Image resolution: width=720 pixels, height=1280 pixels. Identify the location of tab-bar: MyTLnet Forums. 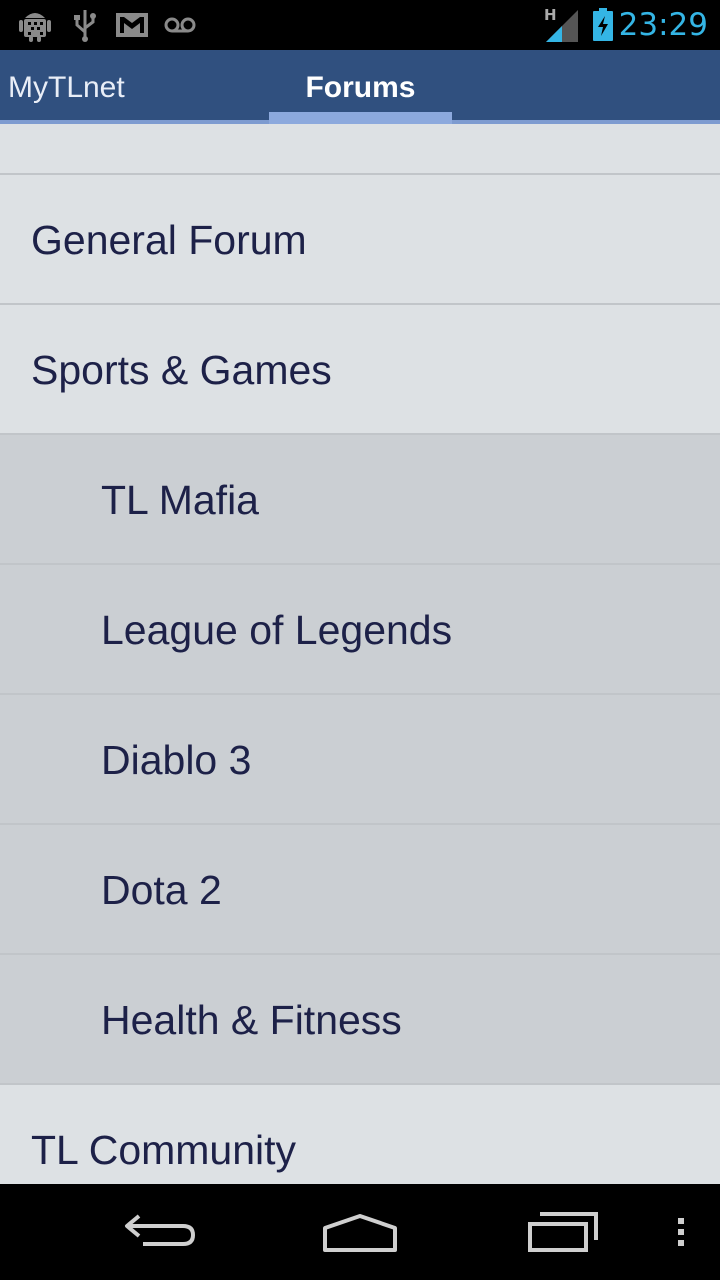
(360, 87).